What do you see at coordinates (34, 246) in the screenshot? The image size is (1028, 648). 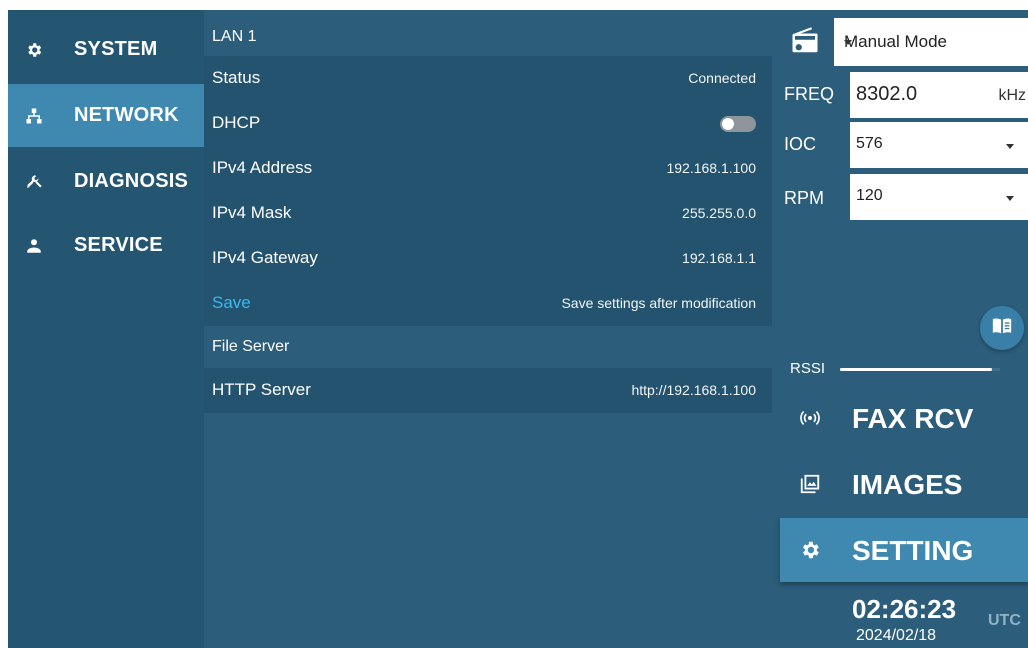 I see `person-icon` at bounding box center [34, 246].